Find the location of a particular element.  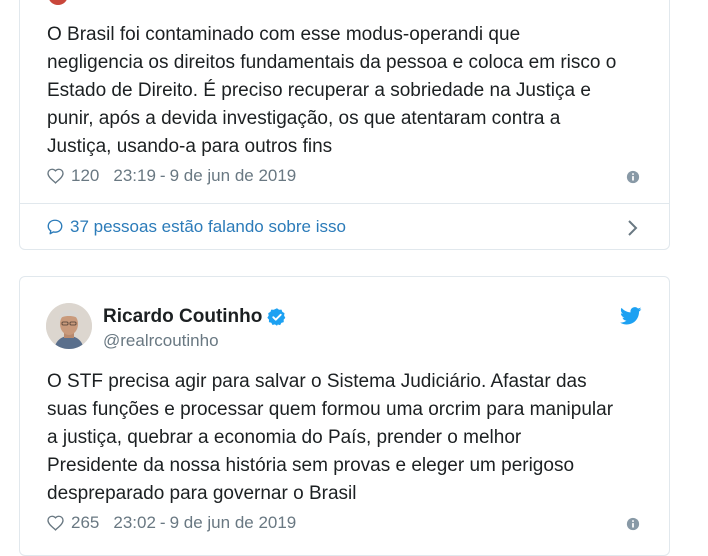

author-name-row: Ricardo Coutinho is located at coordinates (195, 317).